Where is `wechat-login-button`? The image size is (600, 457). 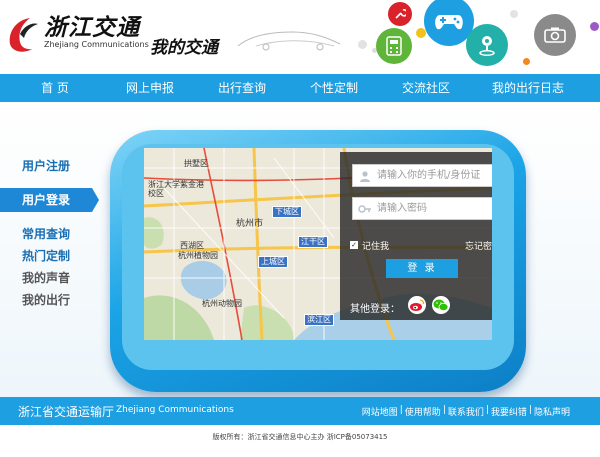
wechat-login-button is located at coordinates (441, 305).